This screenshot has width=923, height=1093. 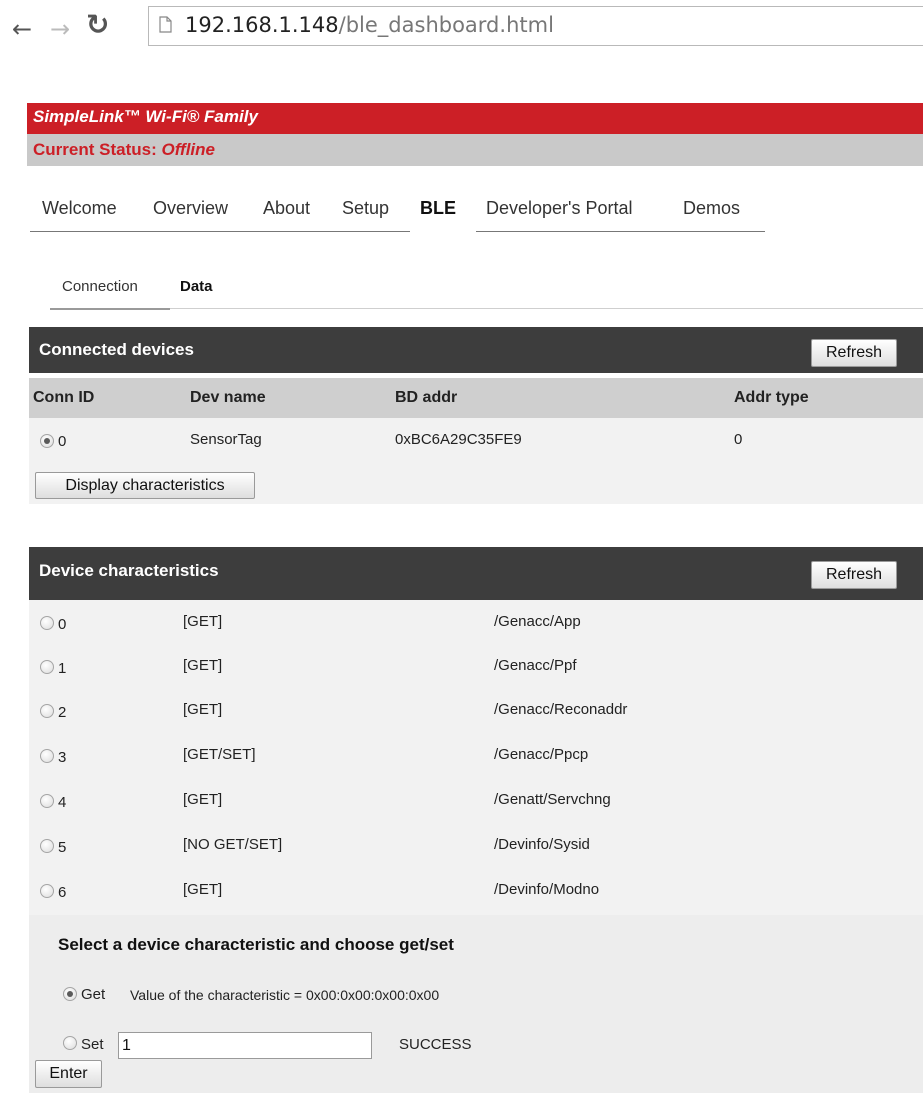 What do you see at coordinates (476, 666) in the screenshot?
I see `list-item: 1 [GET] /Genacc/Ppf` at bounding box center [476, 666].